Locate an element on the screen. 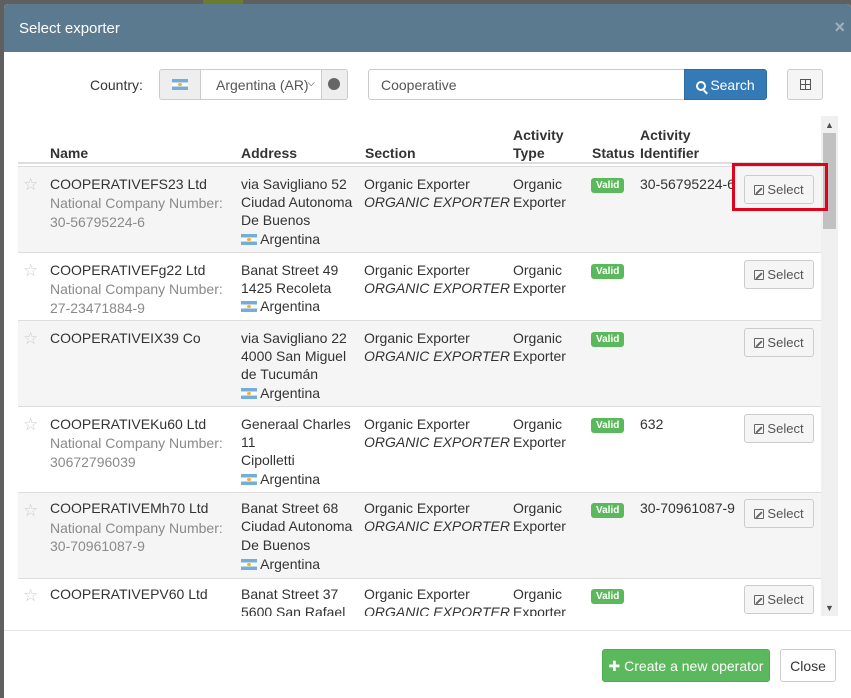  plus-icon: ✚ is located at coordinates (616, 666).